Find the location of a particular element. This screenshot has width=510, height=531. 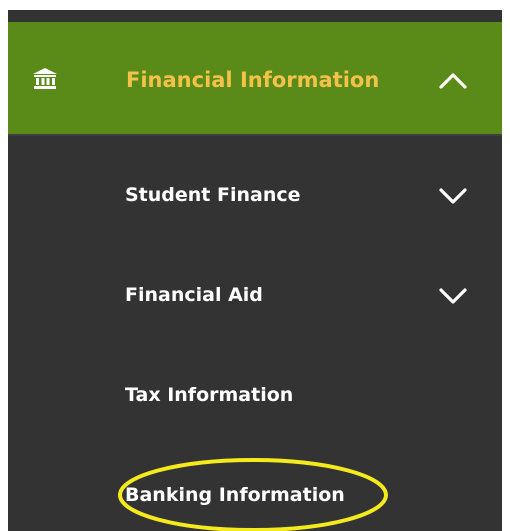

nav-item-label: Financial Aid is located at coordinates (194, 295).